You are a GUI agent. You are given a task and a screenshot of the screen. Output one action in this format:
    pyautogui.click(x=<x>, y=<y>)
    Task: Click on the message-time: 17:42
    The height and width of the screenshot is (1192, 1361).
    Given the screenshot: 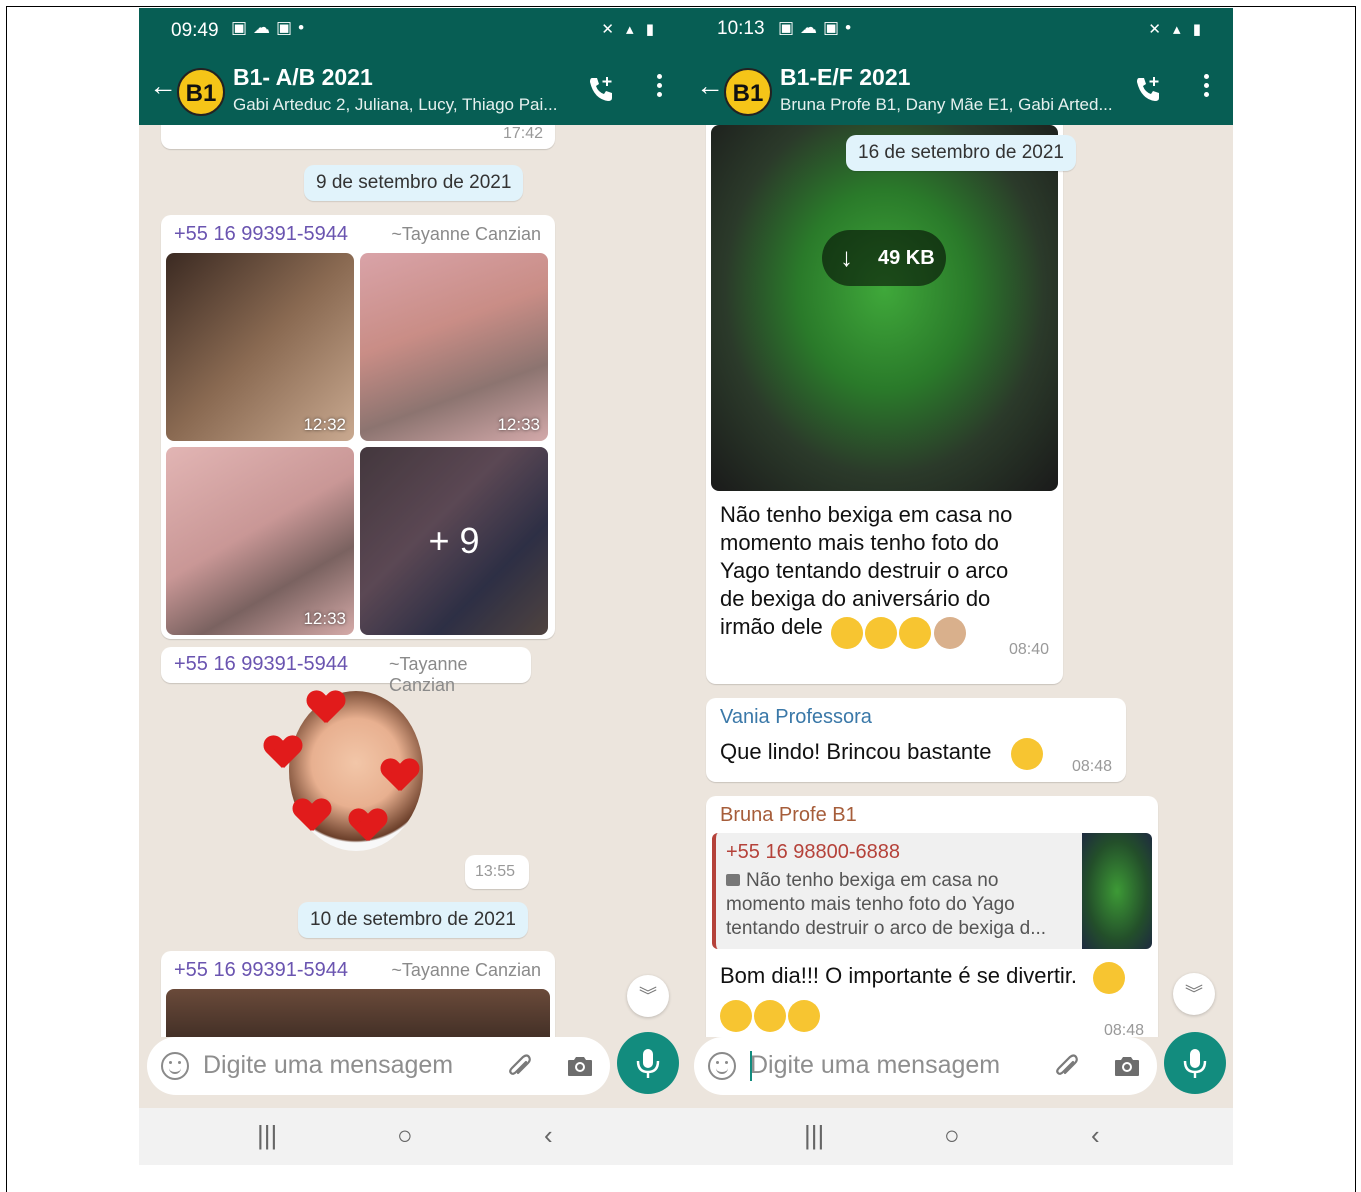 What is the action you would take?
    pyautogui.click(x=522, y=133)
    